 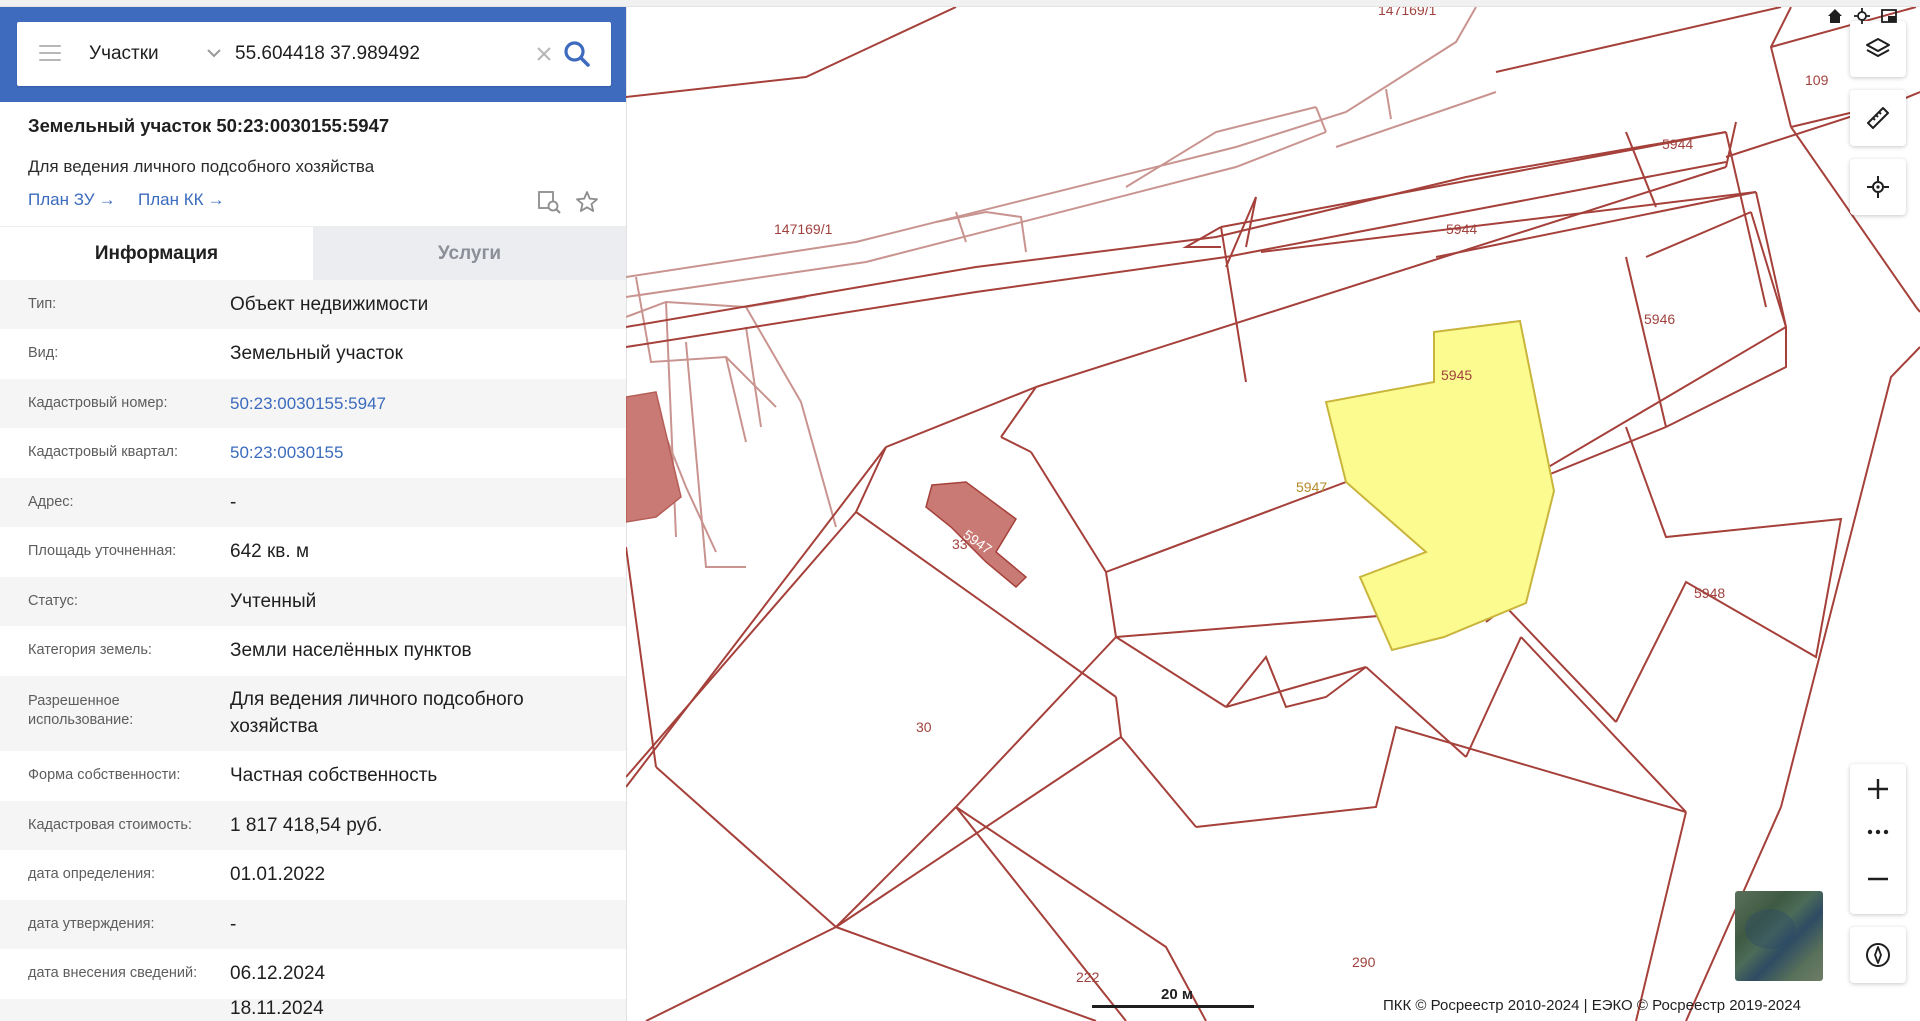 What do you see at coordinates (636, 62) in the screenshot?
I see `collapse-panel-icon` at bounding box center [636, 62].